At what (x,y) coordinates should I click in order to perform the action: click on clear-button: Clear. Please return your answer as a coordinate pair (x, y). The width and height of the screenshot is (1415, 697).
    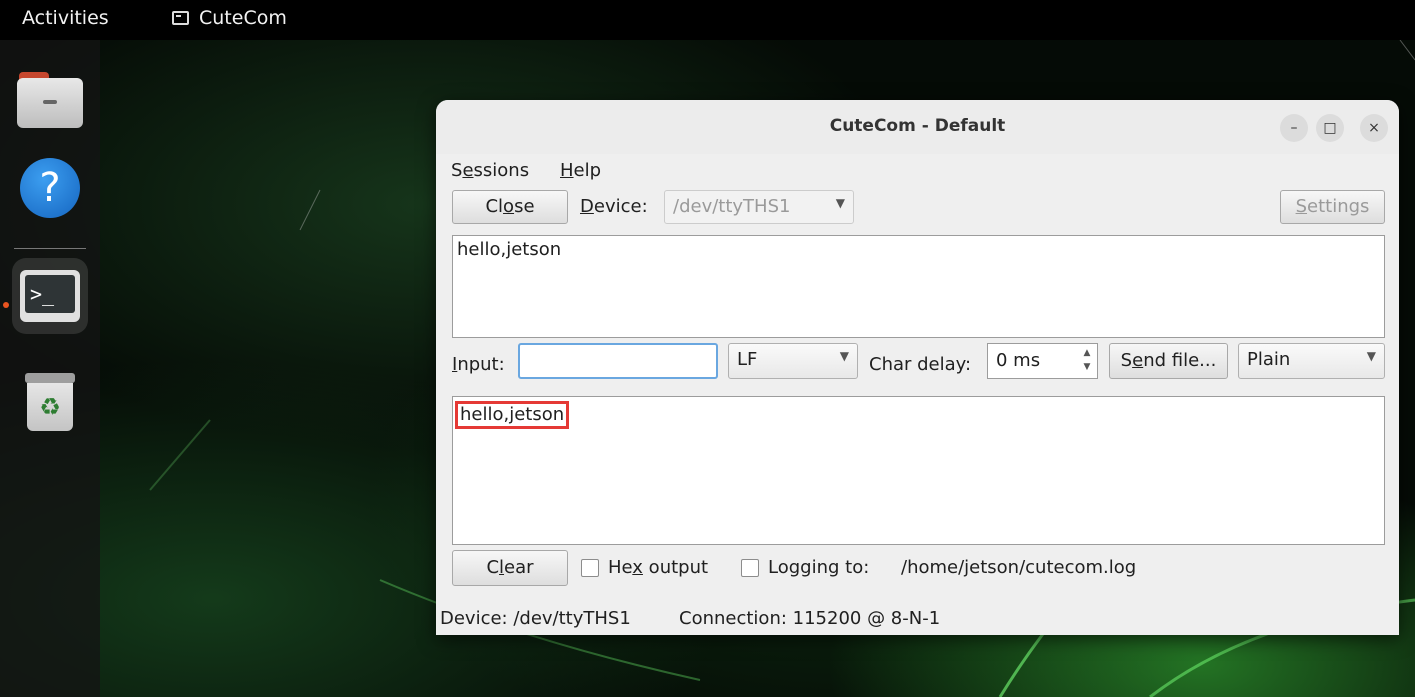
    Looking at the image, I should click on (510, 568).